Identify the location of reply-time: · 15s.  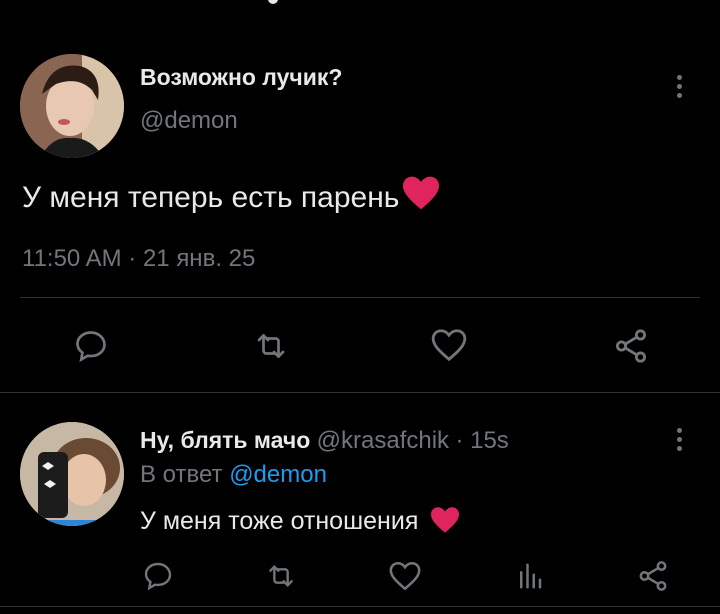
(481, 440).